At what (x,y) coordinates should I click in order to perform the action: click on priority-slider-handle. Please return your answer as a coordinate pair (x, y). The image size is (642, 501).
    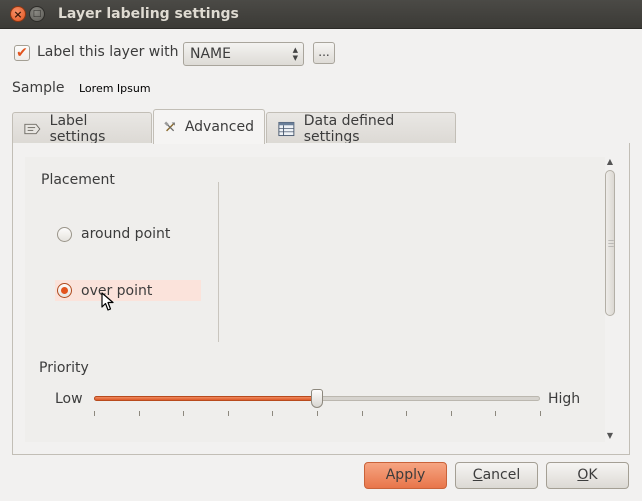
    Looking at the image, I should click on (317, 398).